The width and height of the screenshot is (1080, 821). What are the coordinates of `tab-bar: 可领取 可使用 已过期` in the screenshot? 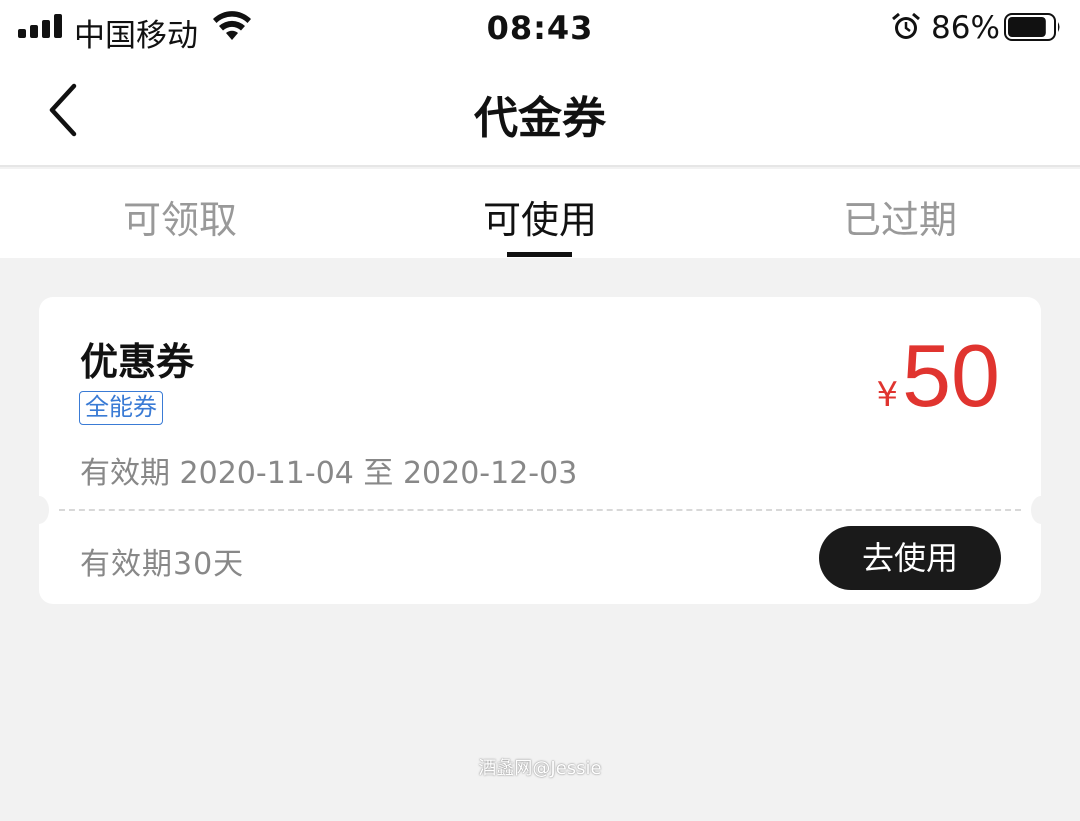 It's located at (540, 213).